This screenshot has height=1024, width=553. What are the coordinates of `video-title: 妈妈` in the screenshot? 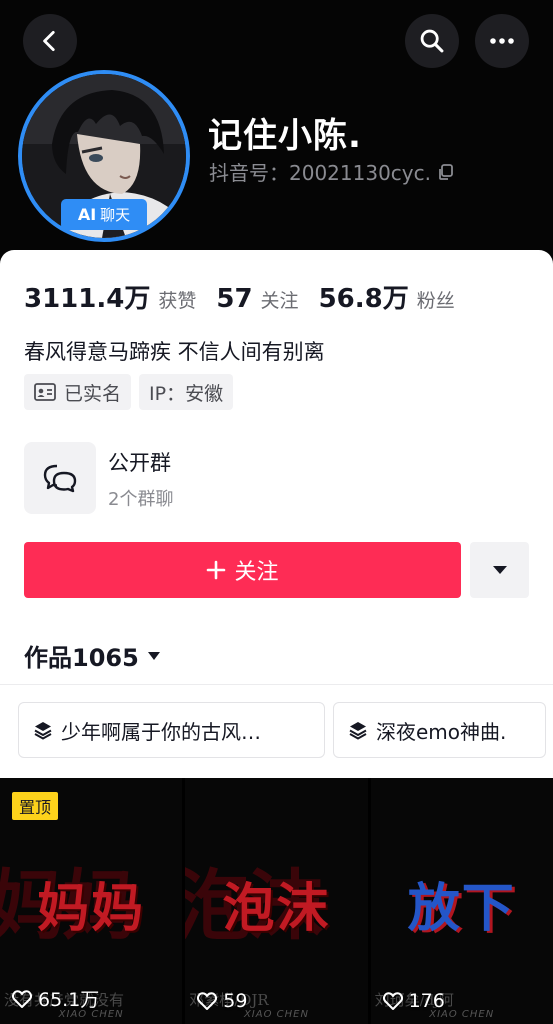 It's located at (91, 908).